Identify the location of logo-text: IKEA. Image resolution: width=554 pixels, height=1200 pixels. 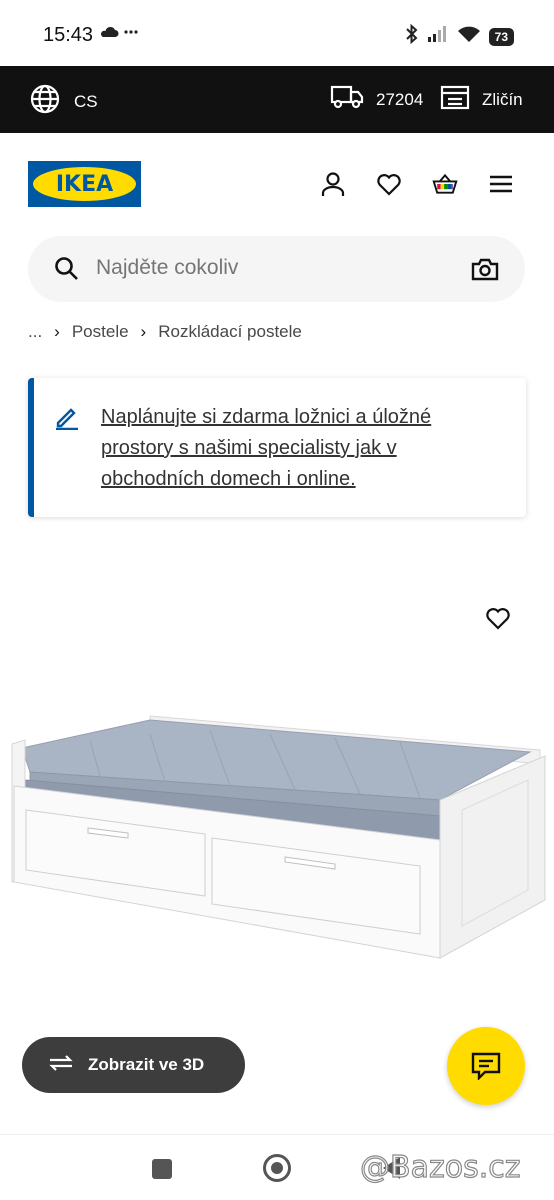
(84, 184).